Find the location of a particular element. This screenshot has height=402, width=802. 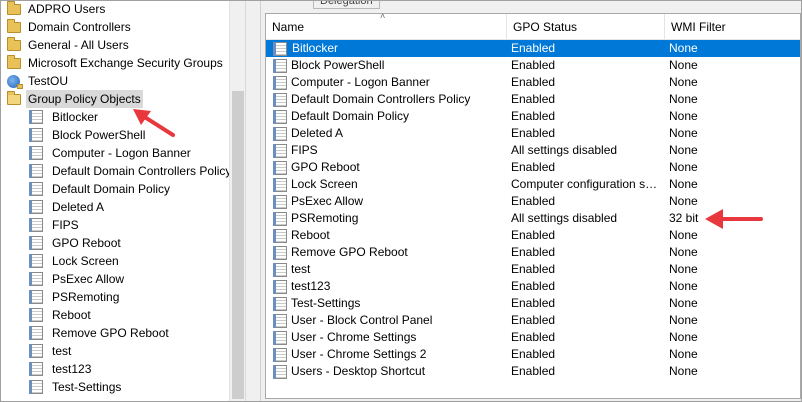

table-row: test Enabled None is located at coordinates (533, 269).